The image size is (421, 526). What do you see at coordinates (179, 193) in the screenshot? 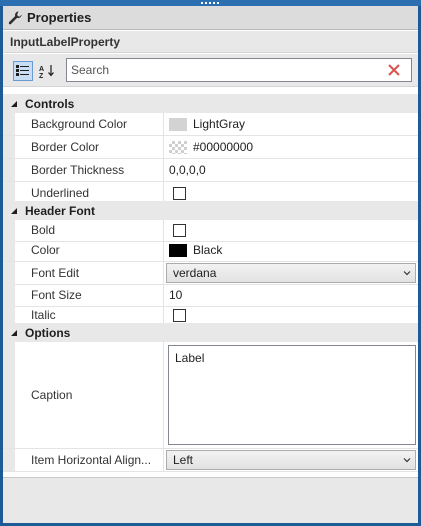
I see `underlined-checkbox` at bounding box center [179, 193].